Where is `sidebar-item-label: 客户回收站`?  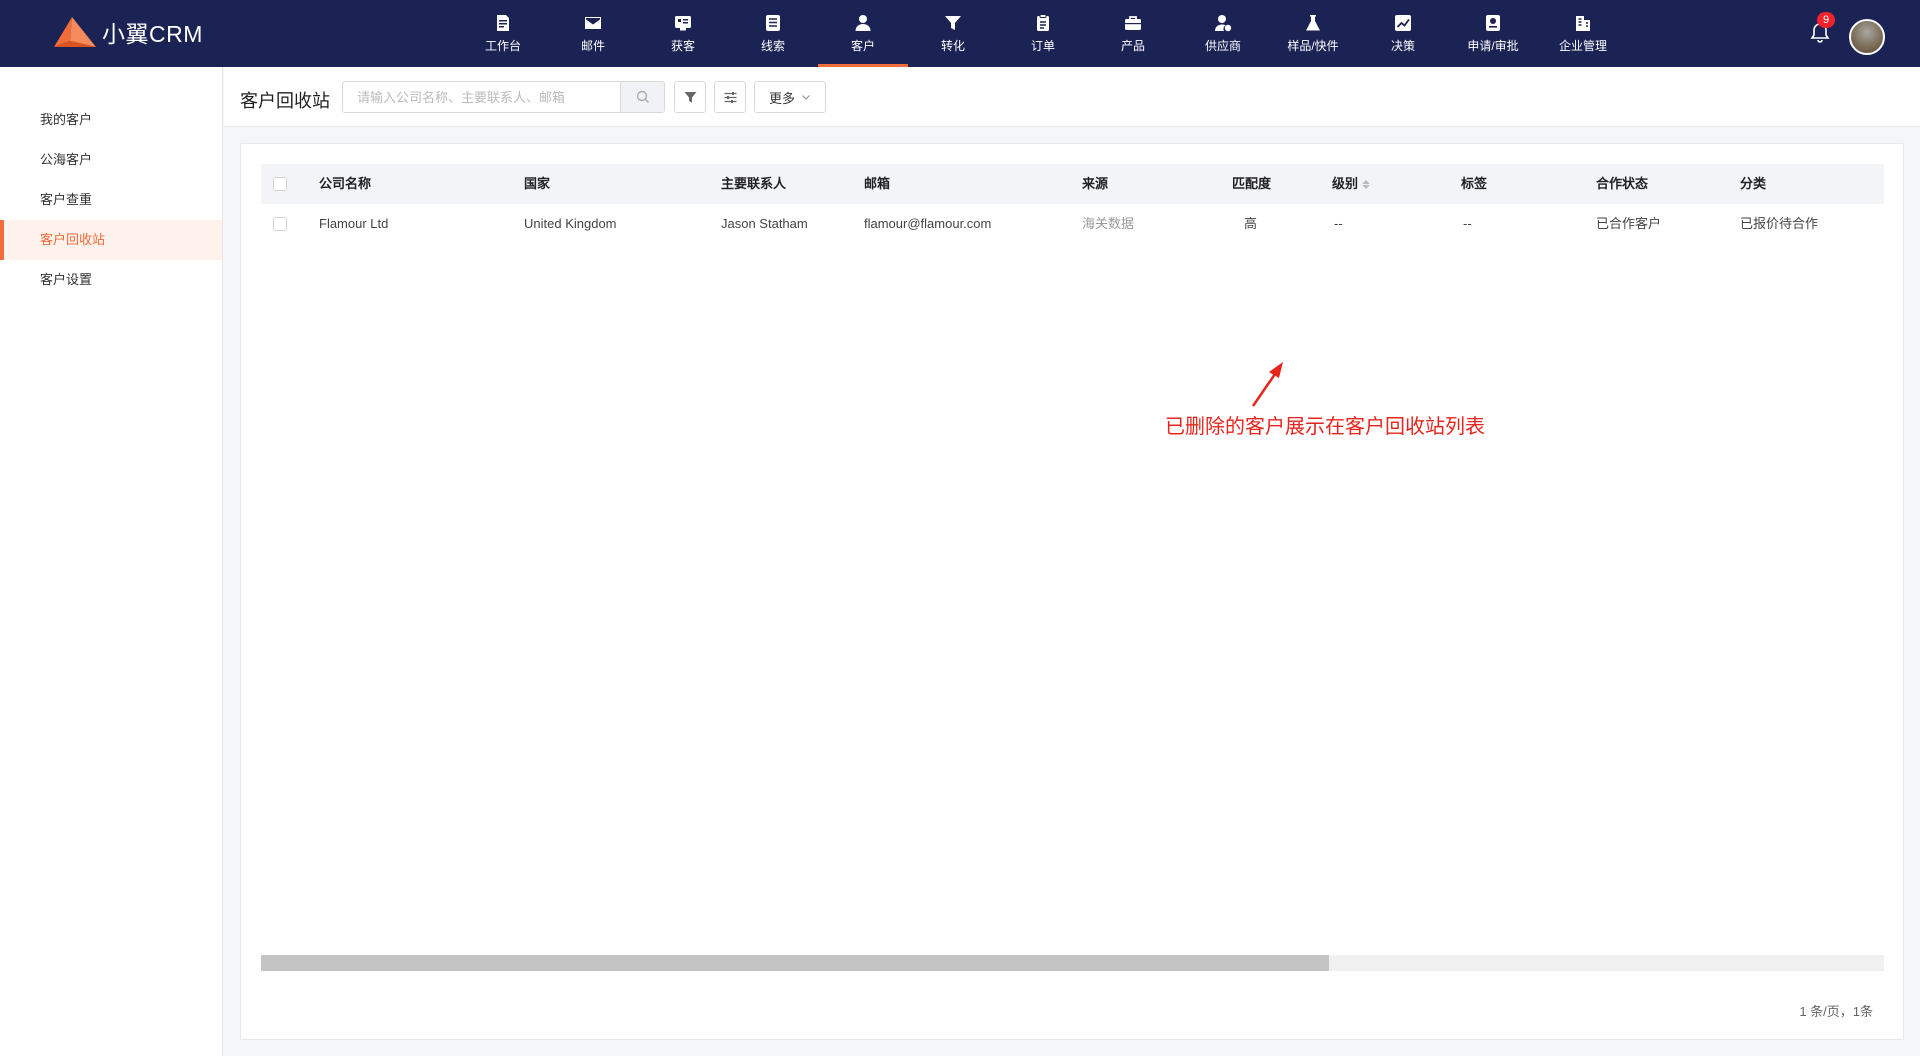 sidebar-item-label: 客户回收站 is located at coordinates (73, 239).